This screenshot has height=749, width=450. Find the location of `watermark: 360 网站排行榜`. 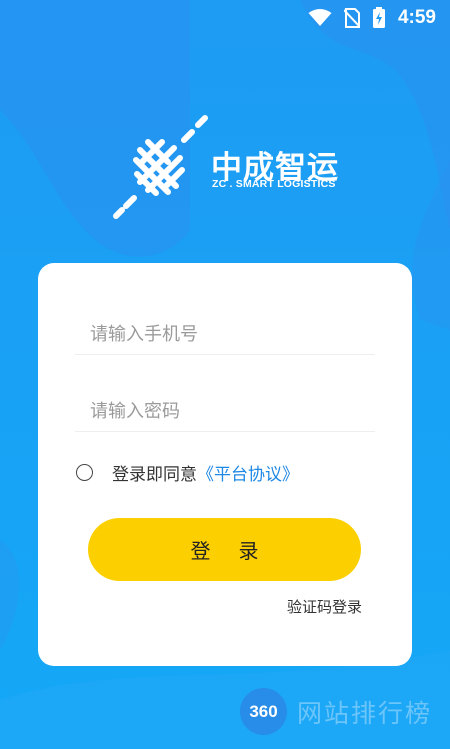

watermark: 360 网站排行榜 is located at coordinates (336, 711).